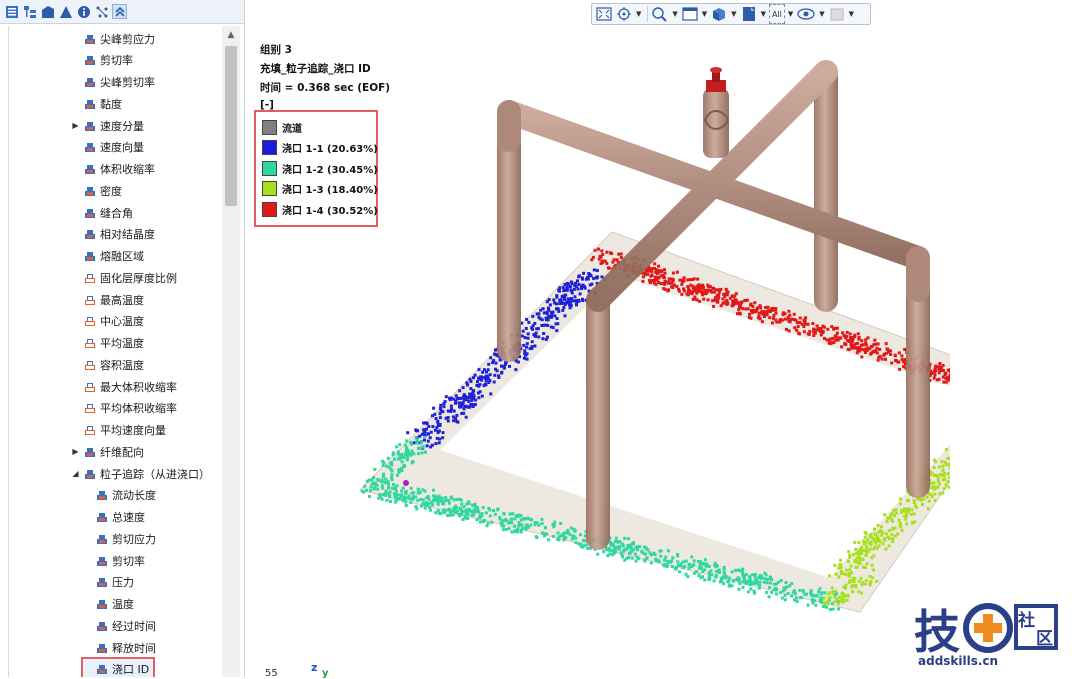 The width and height of the screenshot is (1080, 679). I want to click on tree-toolbar, so click(122, 12).